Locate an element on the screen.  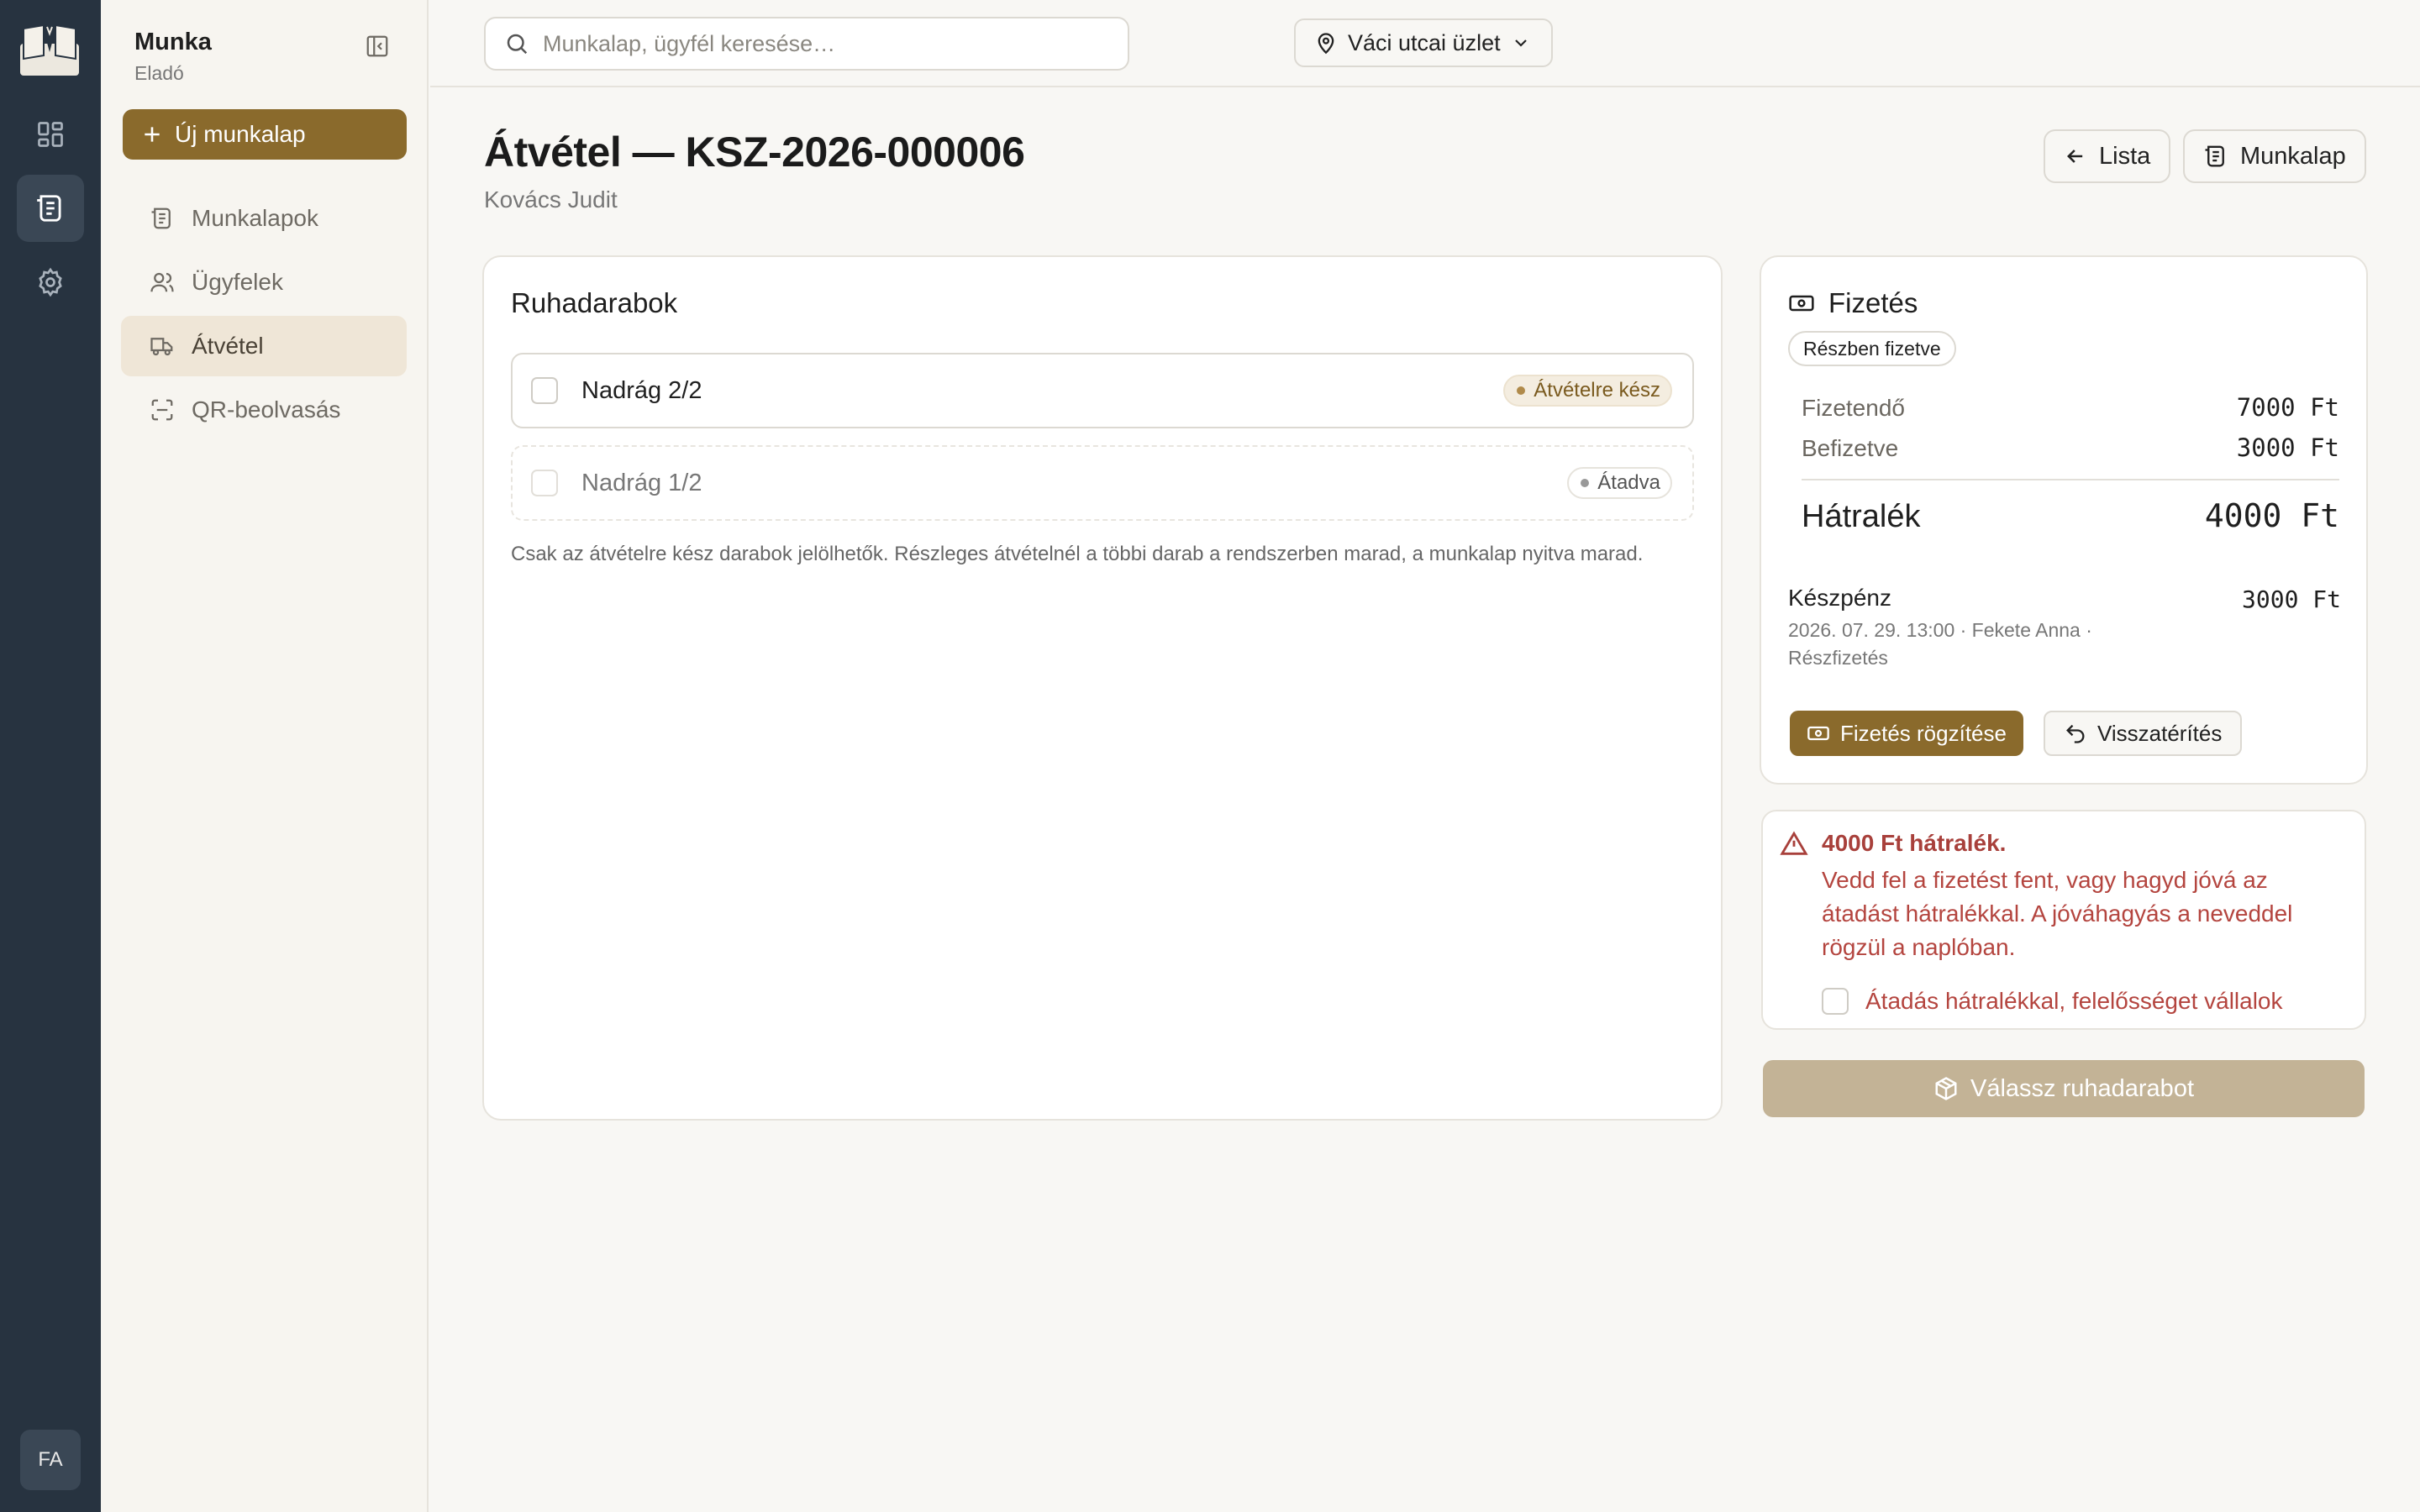
paid-row: Befizetve 3000 Ft is located at coordinates (2070, 447).